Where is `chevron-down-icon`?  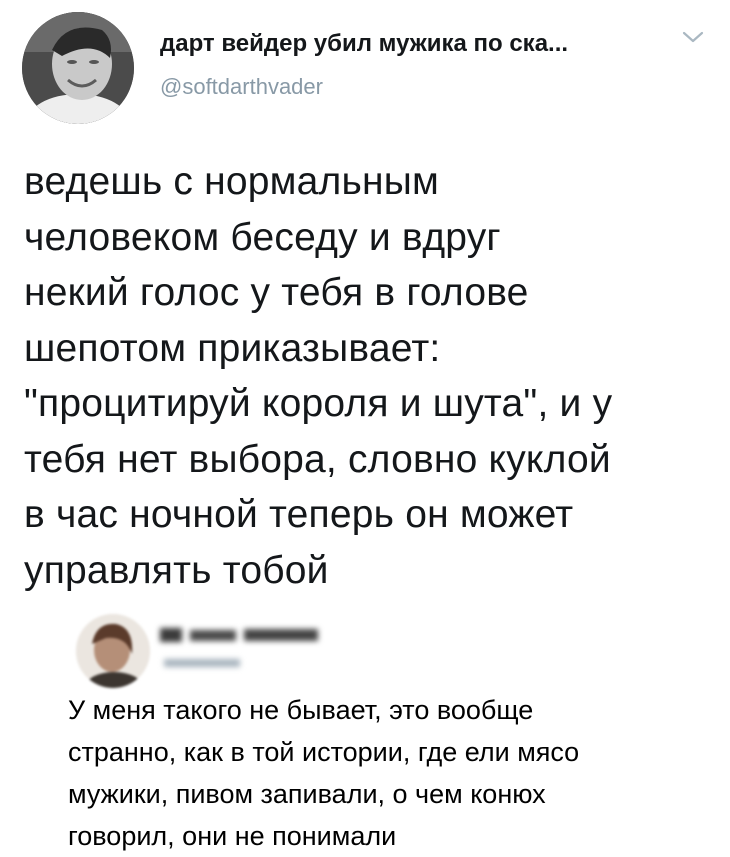
chevron-down-icon is located at coordinates (693, 37).